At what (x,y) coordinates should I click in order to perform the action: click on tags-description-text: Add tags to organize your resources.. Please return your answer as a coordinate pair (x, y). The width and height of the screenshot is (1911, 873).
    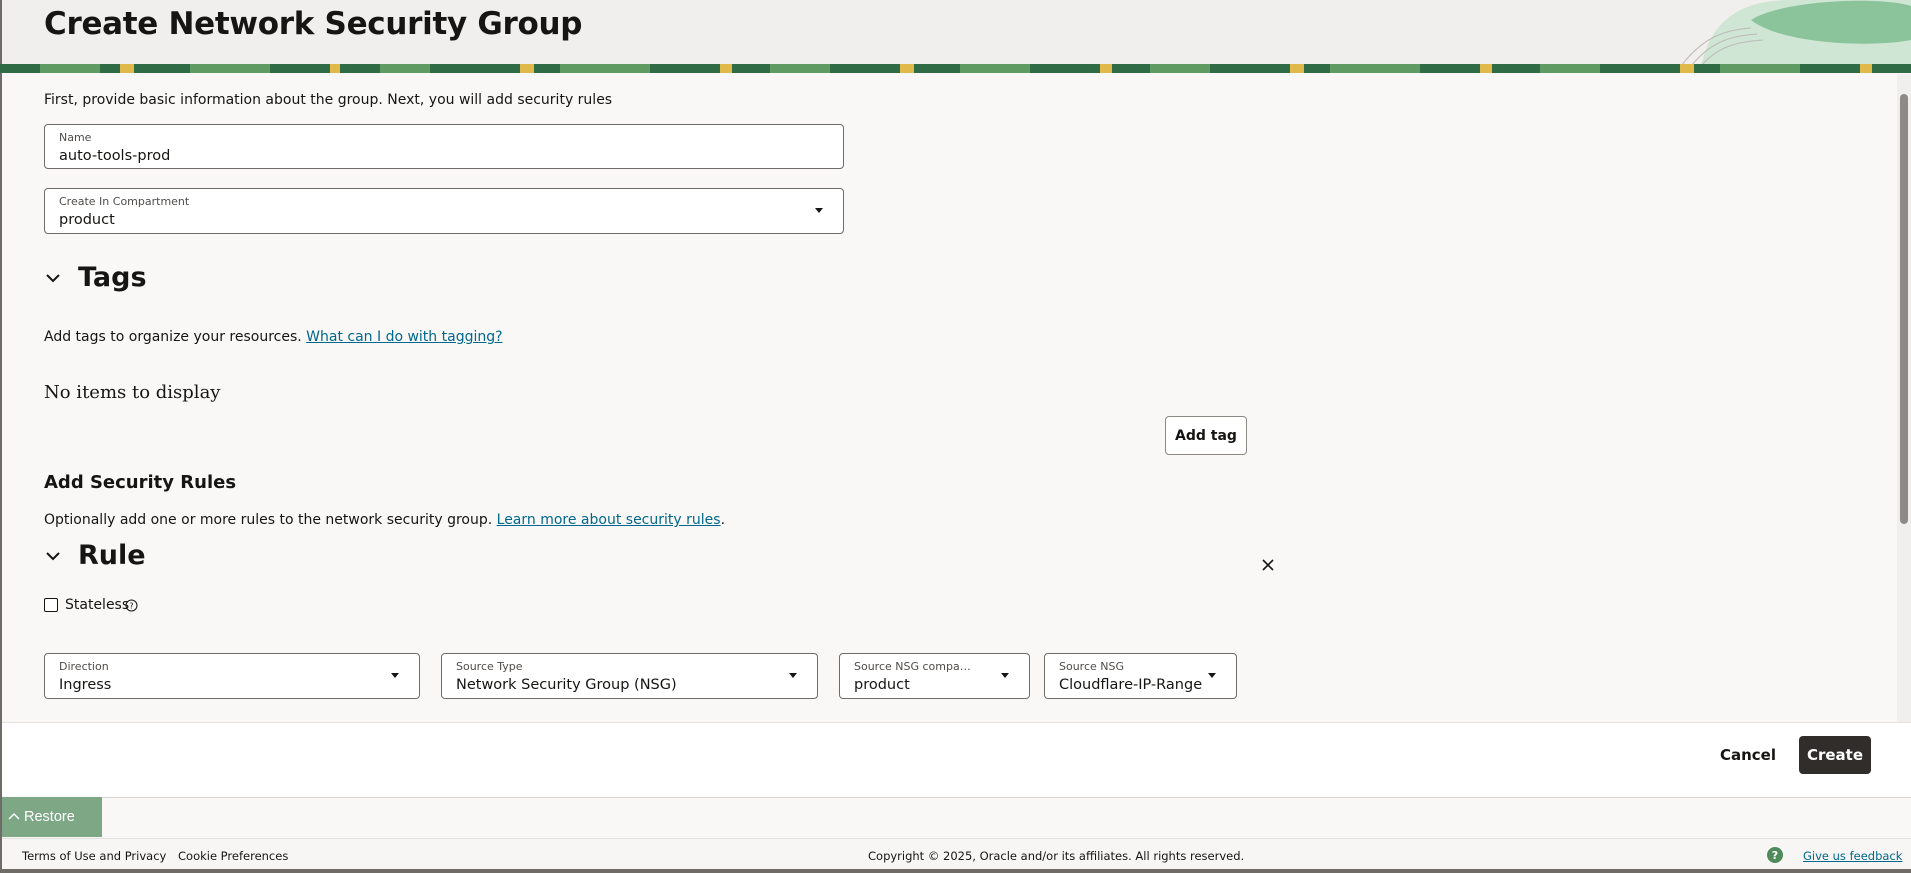
    Looking at the image, I should click on (173, 337).